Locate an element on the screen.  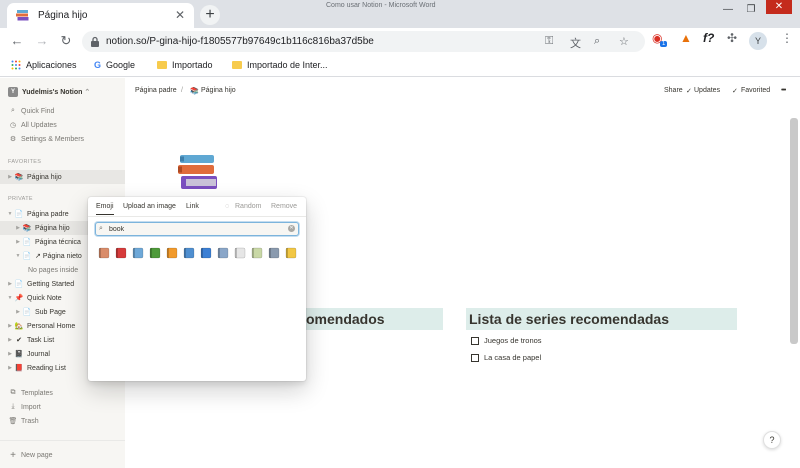
tab-upload-image: Upload an image is located at coordinates (149, 206).